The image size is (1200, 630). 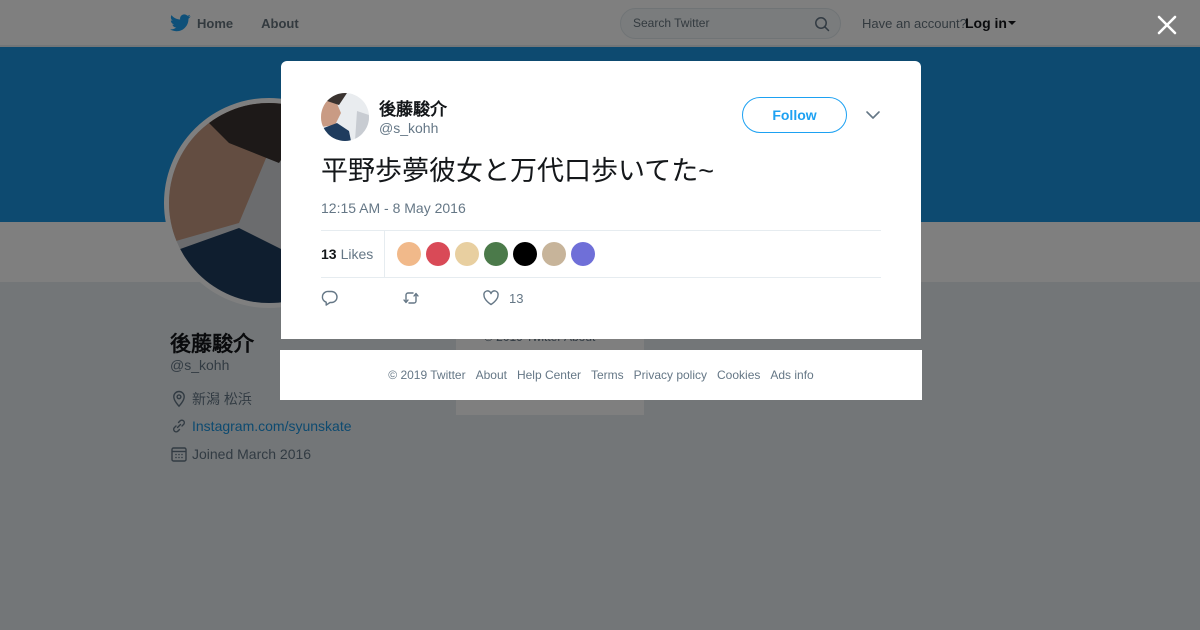 I want to click on likes-label: Likes, so click(x=357, y=254).